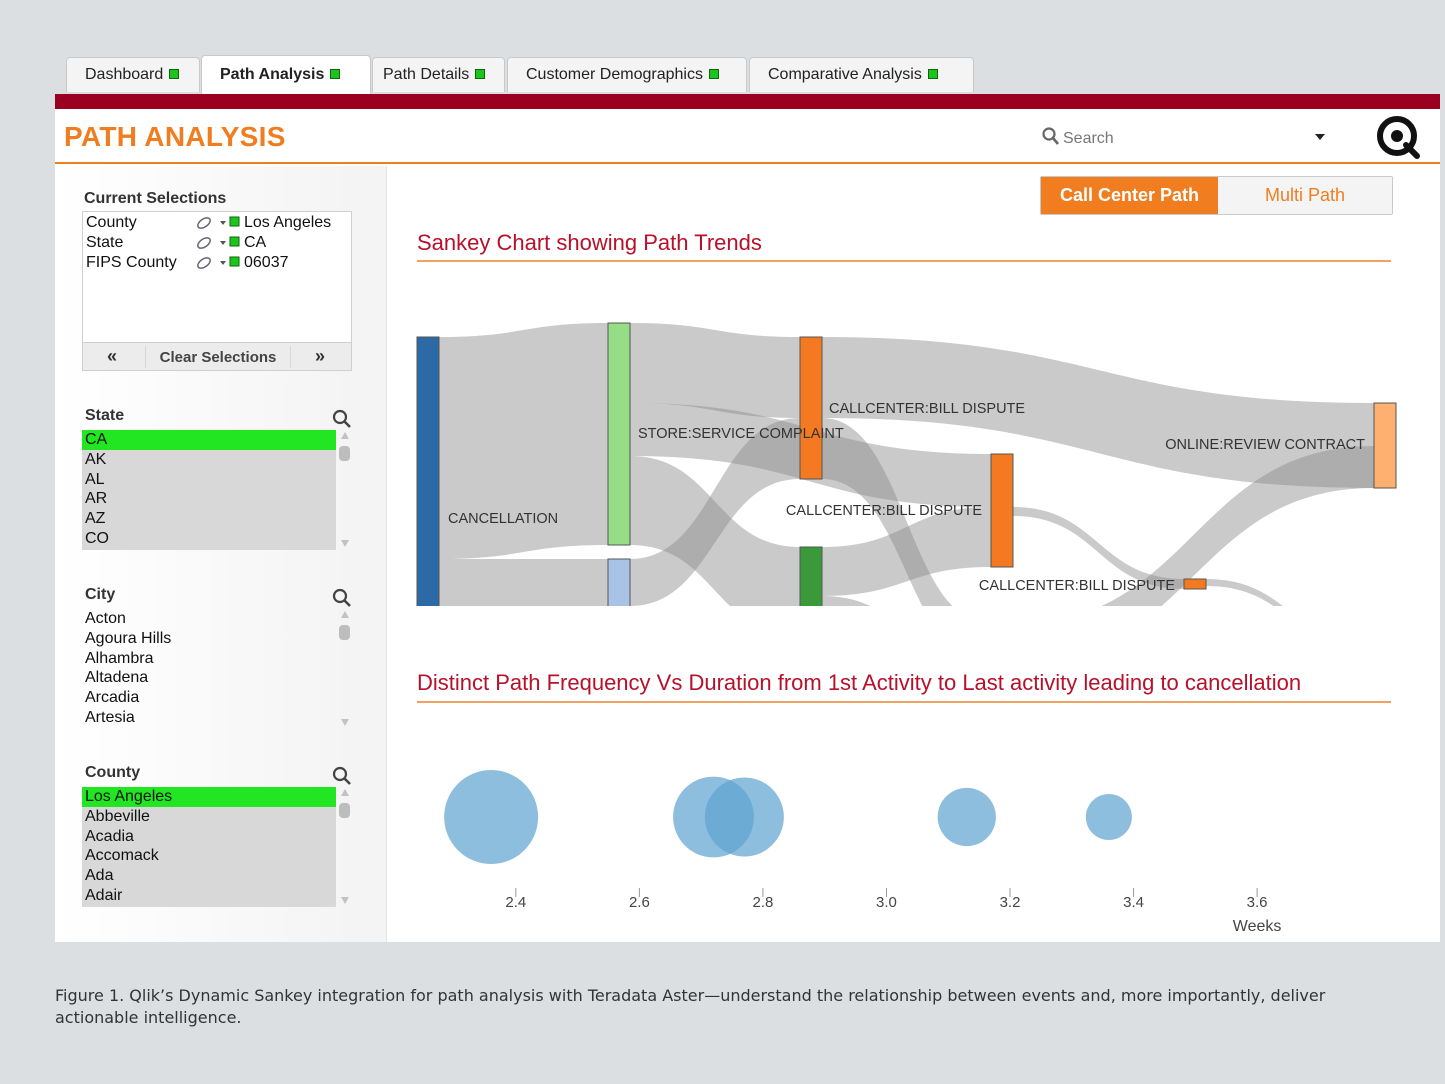 This screenshot has height=1084, width=1445. What do you see at coordinates (155, 198) in the screenshot?
I see `current-selections-title: Current Selections` at bounding box center [155, 198].